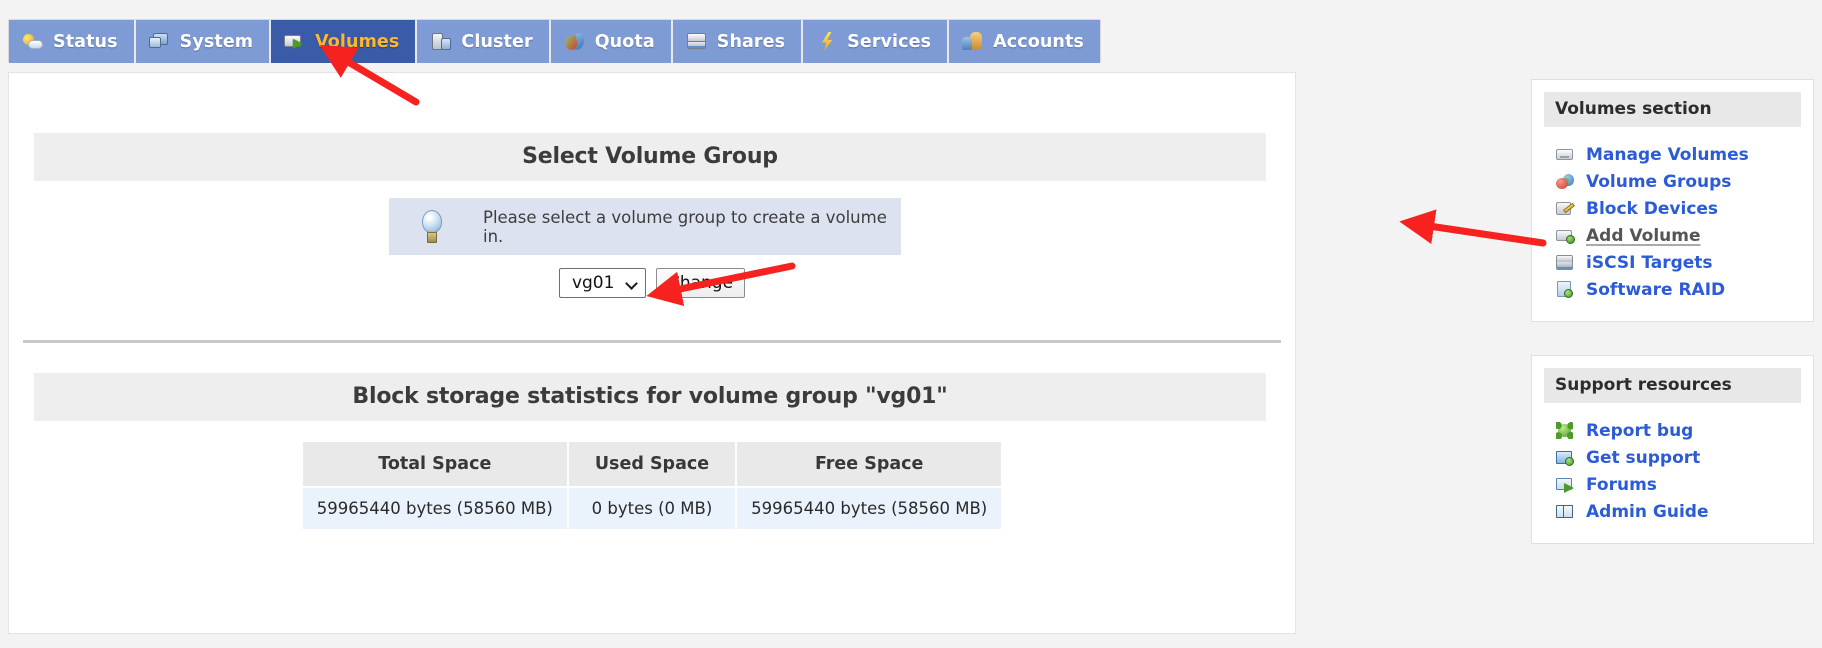 Image resolution: width=1822 pixels, height=648 pixels. I want to click on tab-shares: Shares, so click(738, 41).